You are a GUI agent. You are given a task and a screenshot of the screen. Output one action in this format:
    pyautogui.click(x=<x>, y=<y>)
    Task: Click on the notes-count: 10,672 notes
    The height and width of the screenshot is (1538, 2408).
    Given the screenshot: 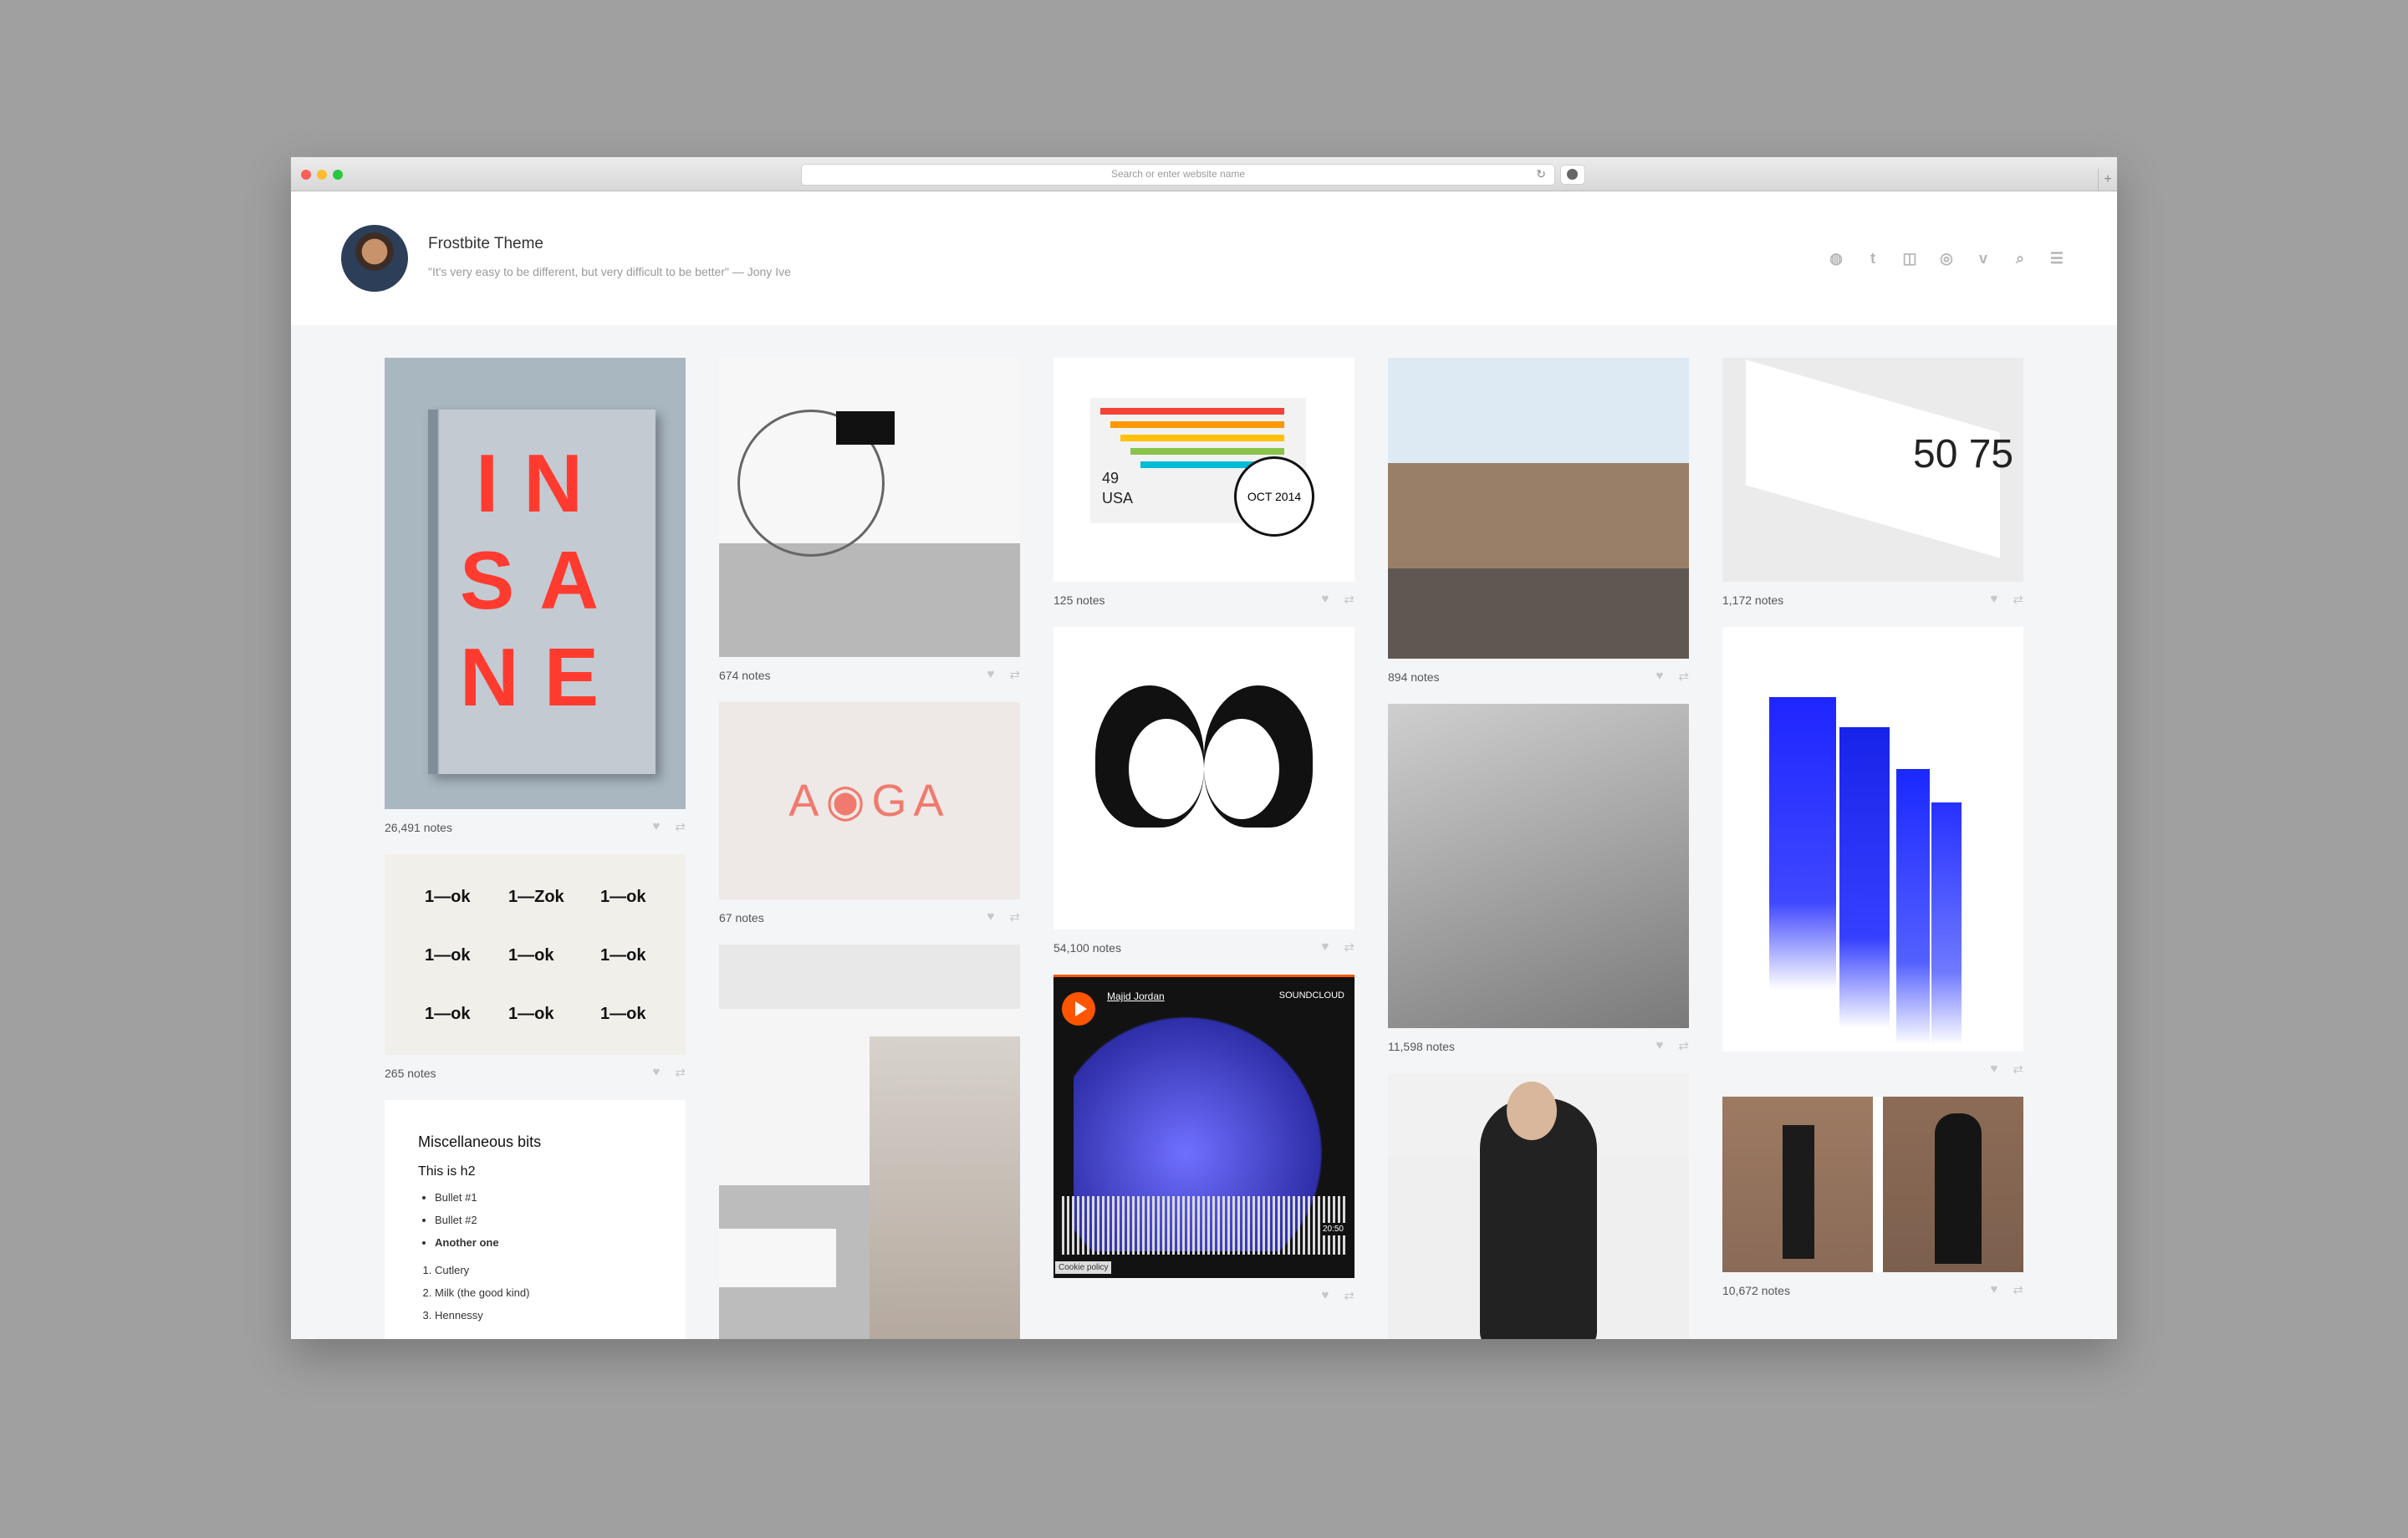 What is the action you would take?
    pyautogui.click(x=1756, y=1291)
    